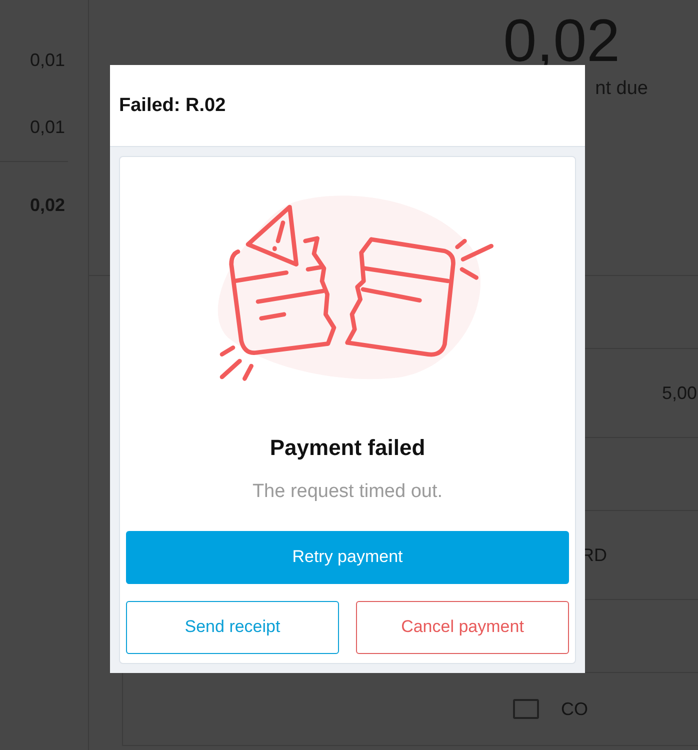  Describe the element at coordinates (347, 492) in the screenshot. I see `failure-message: The request timed out.` at that location.